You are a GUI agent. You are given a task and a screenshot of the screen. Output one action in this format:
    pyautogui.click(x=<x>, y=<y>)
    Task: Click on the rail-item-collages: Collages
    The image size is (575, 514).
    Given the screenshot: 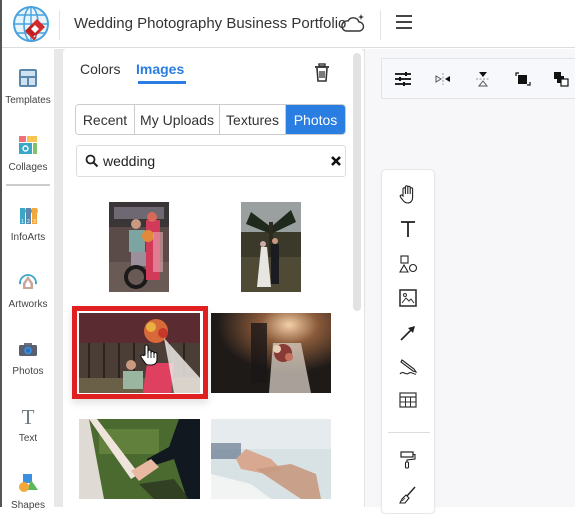 What is the action you would take?
    pyautogui.click(x=28, y=153)
    